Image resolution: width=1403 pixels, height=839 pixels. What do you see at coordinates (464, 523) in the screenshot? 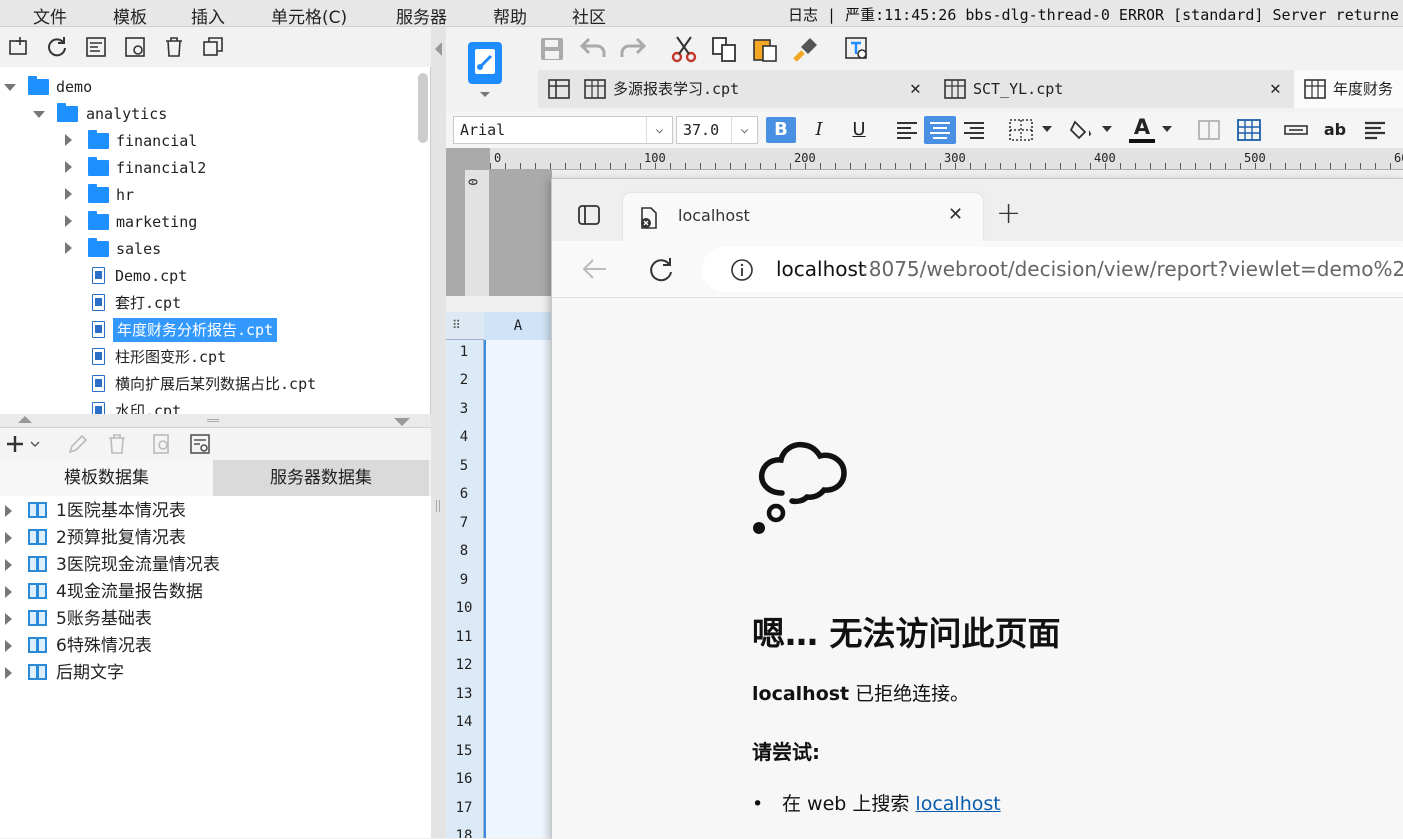
I see `row-header: 7` at bounding box center [464, 523].